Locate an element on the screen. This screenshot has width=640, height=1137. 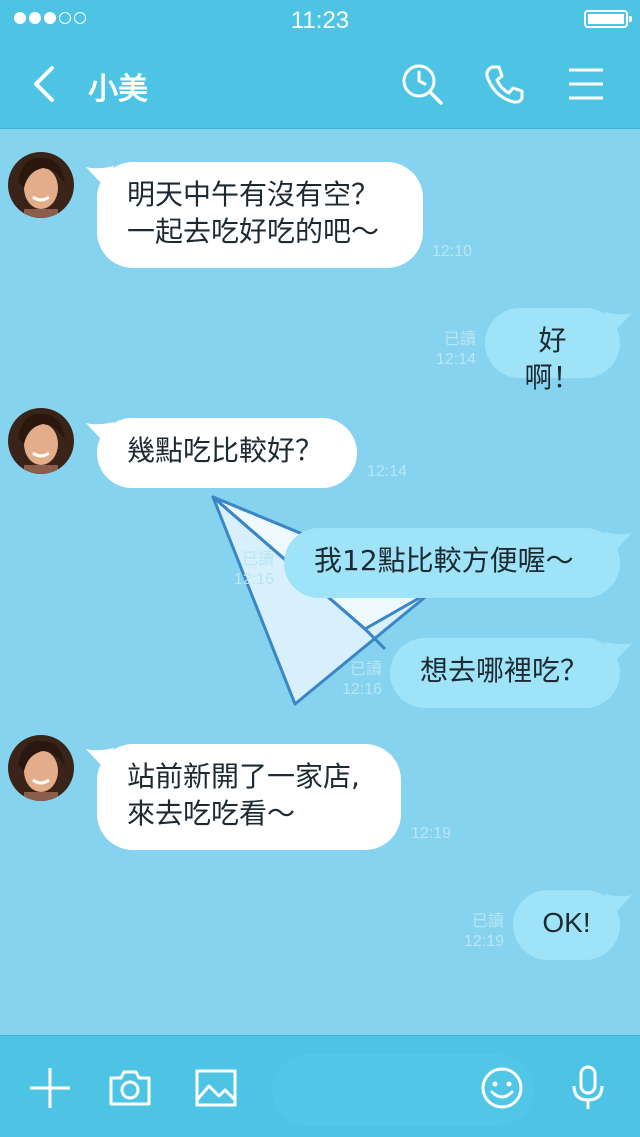
camera-icon is located at coordinates (130, 1088).